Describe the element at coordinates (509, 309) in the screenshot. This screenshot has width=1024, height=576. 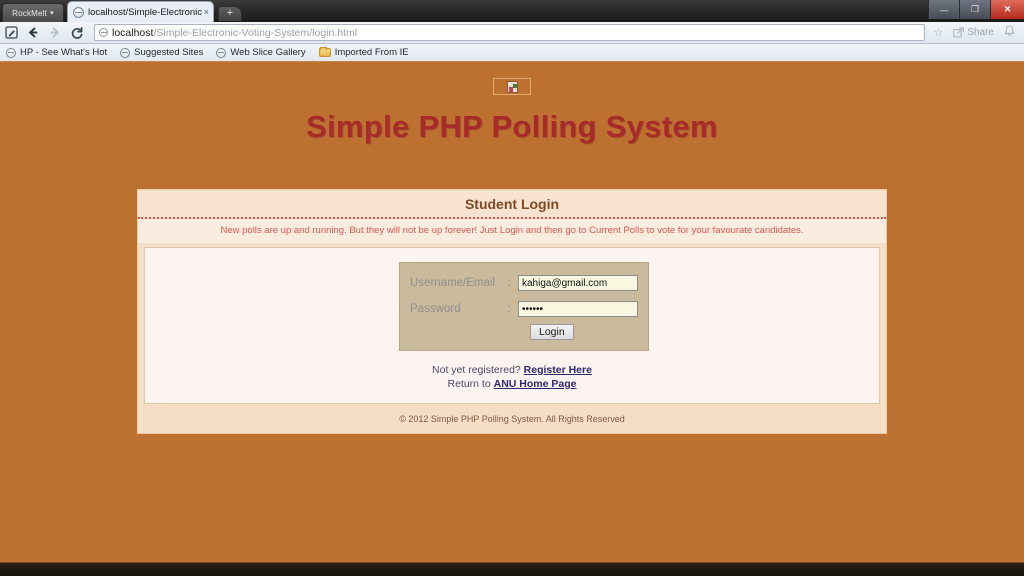
I see `password-colon: :` at that location.